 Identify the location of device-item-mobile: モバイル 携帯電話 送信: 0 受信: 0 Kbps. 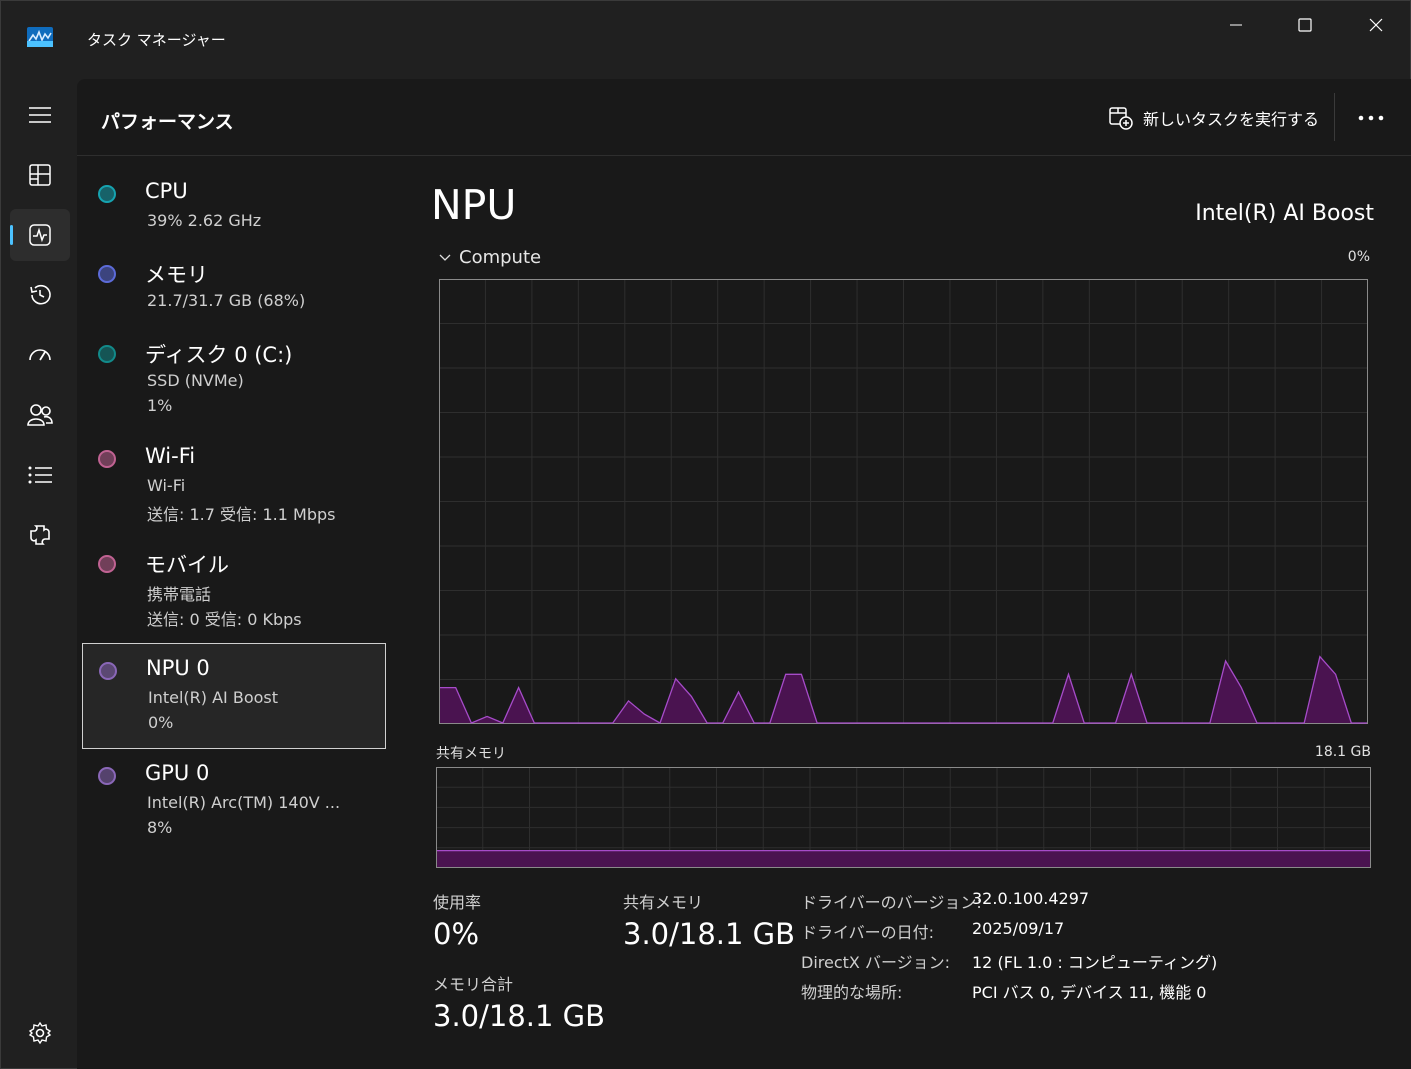
(234, 587).